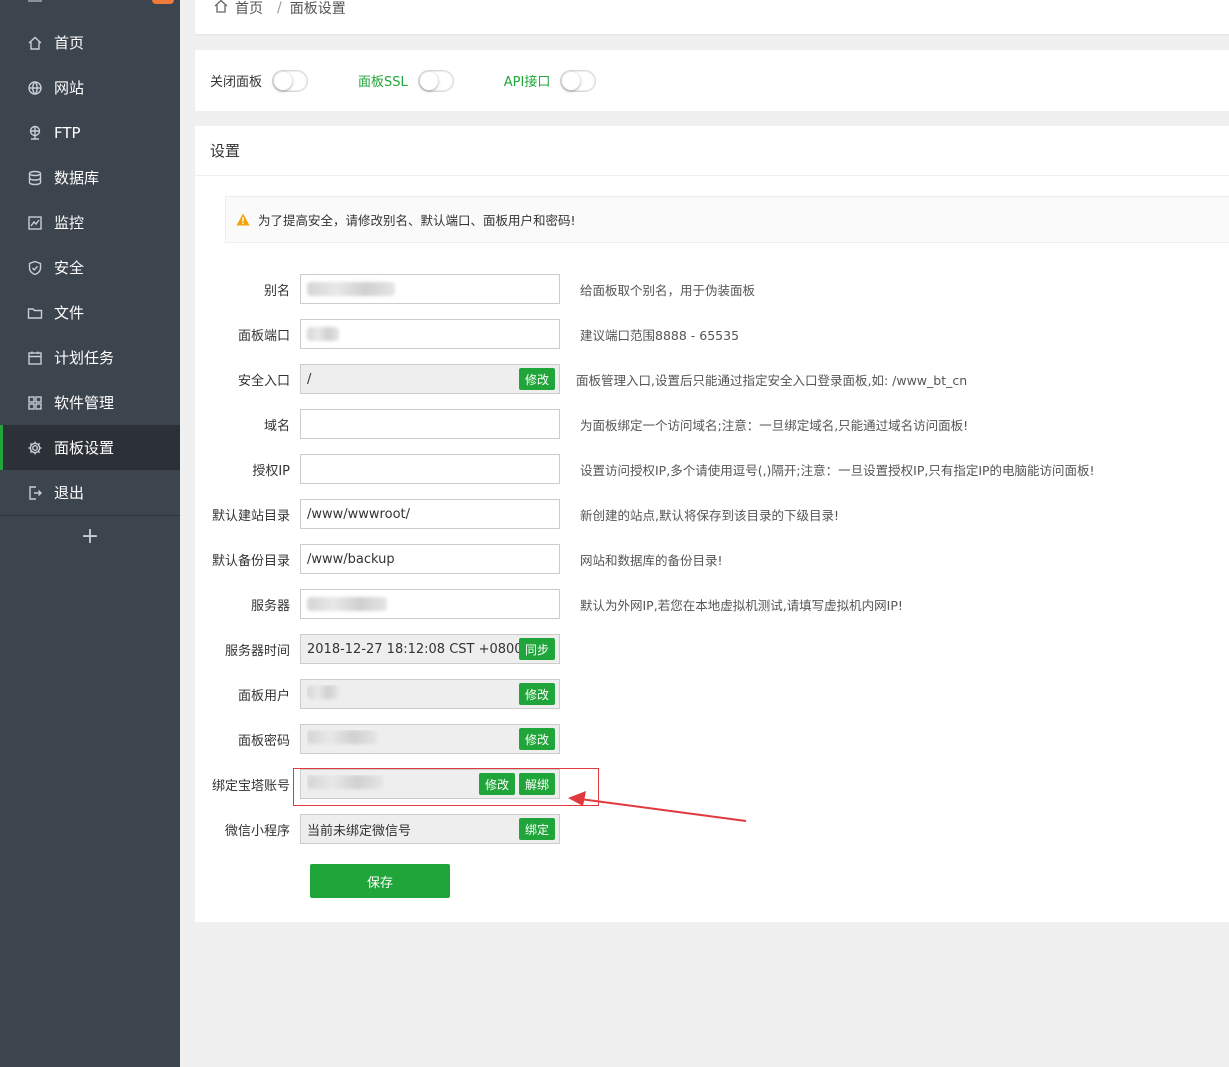  What do you see at coordinates (90, 492) in the screenshot?
I see `sidebar-item-logout: 退出` at bounding box center [90, 492].